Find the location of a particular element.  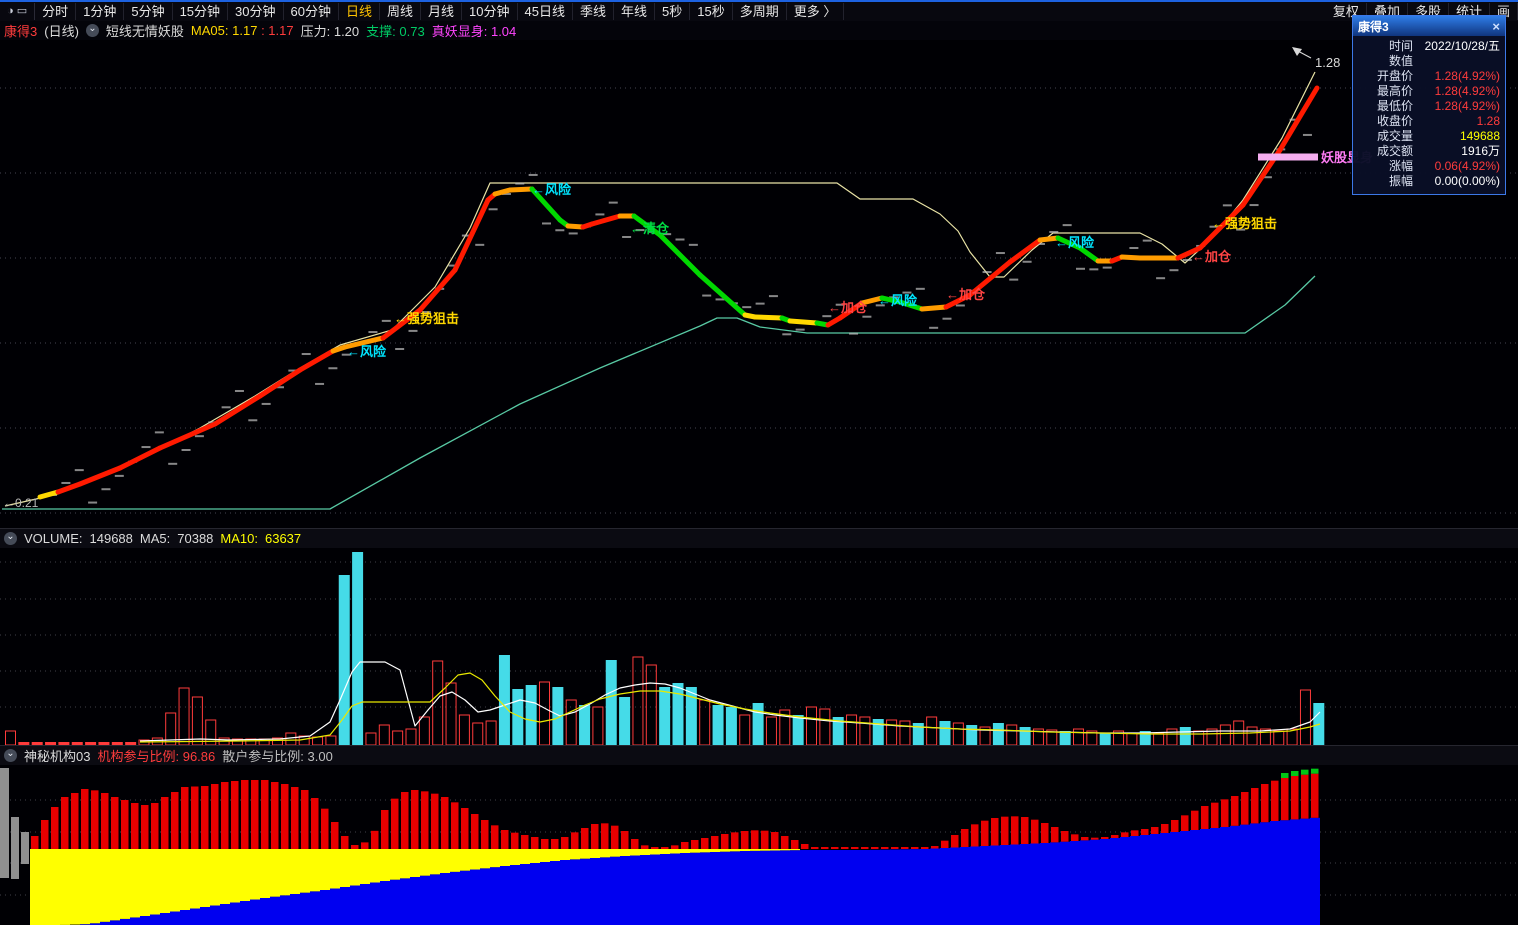

layout-icon: ◑ ▭ is located at coordinates (18, 11).